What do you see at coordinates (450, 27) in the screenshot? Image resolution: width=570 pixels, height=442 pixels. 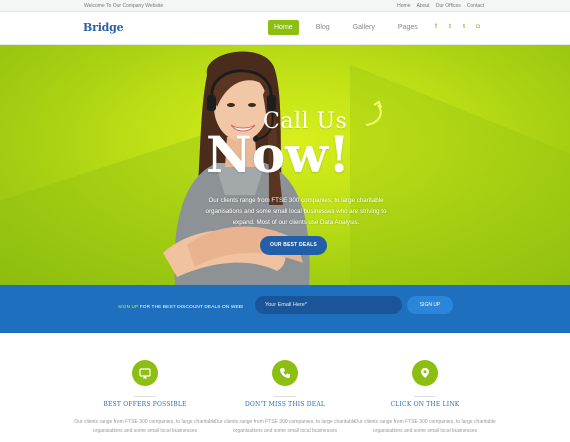 I see `twitter-icon: t` at bounding box center [450, 27].